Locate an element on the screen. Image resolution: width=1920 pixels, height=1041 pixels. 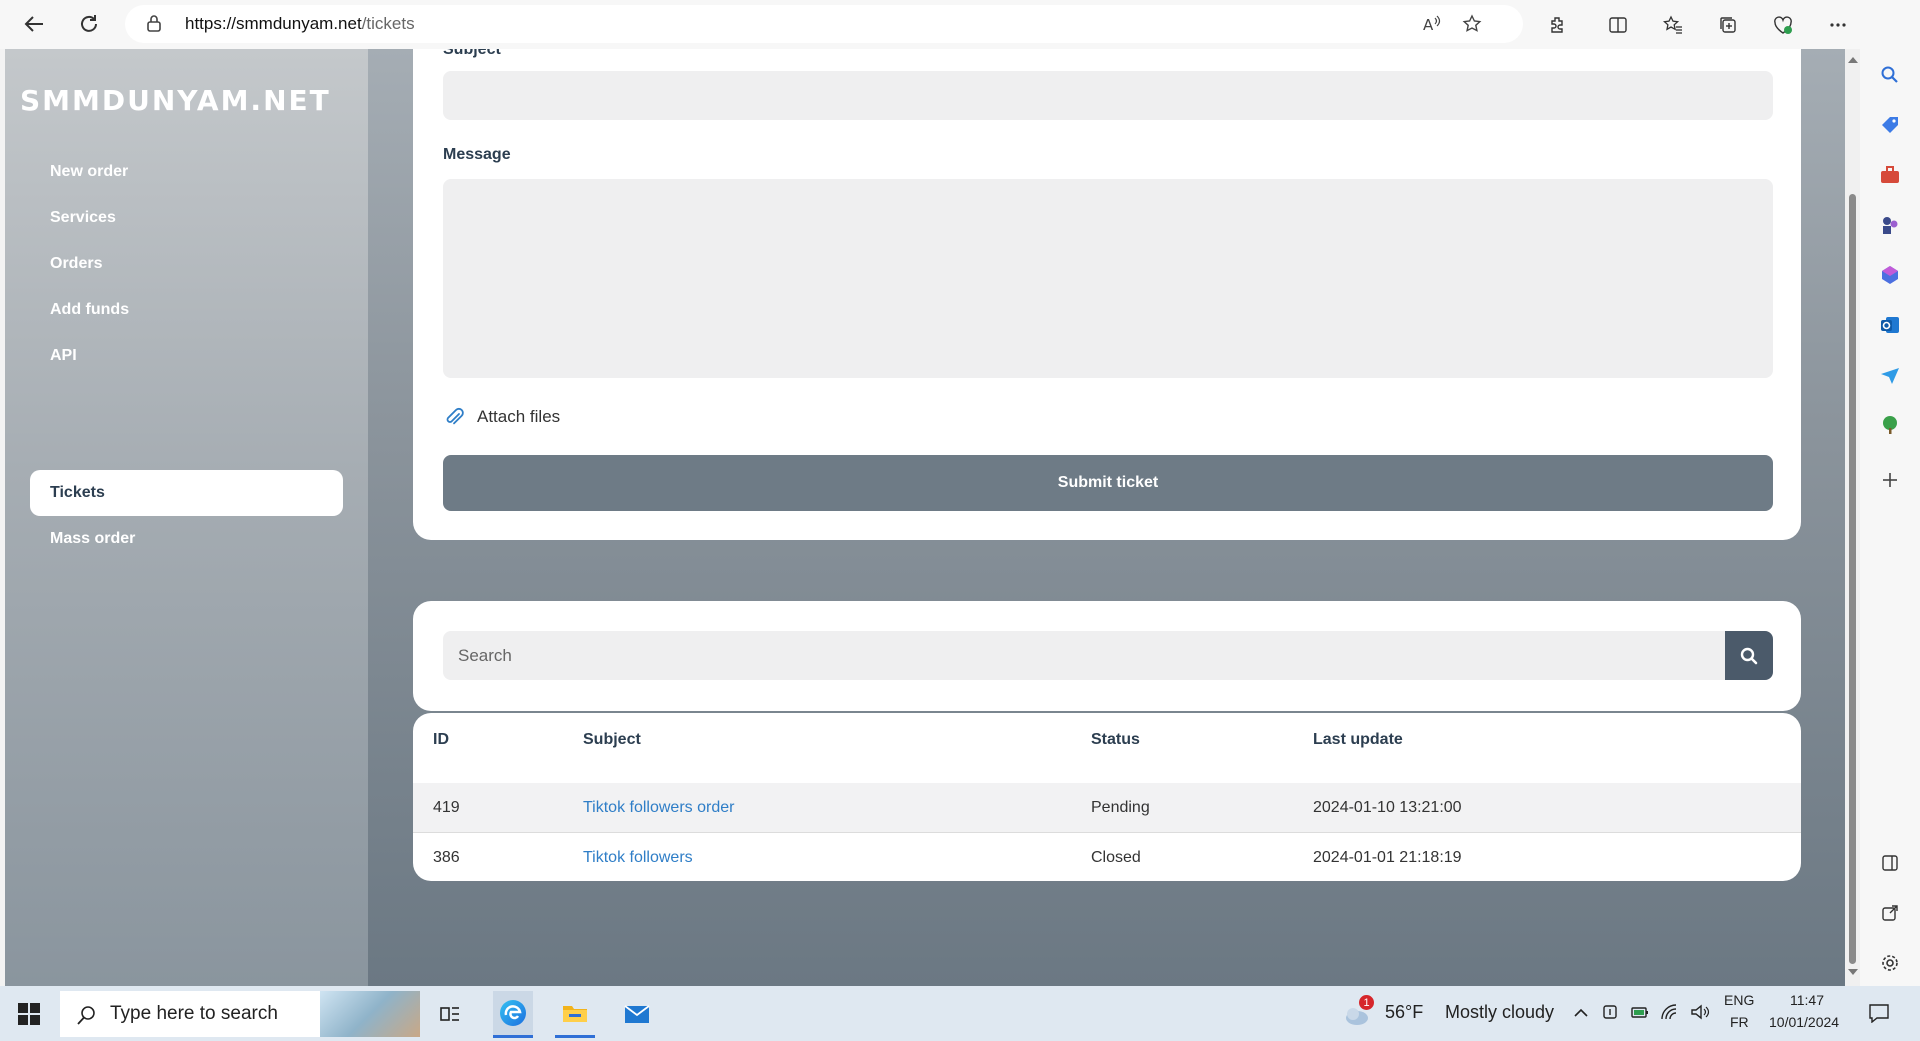
column-header-status: Status is located at coordinates (1115, 739).